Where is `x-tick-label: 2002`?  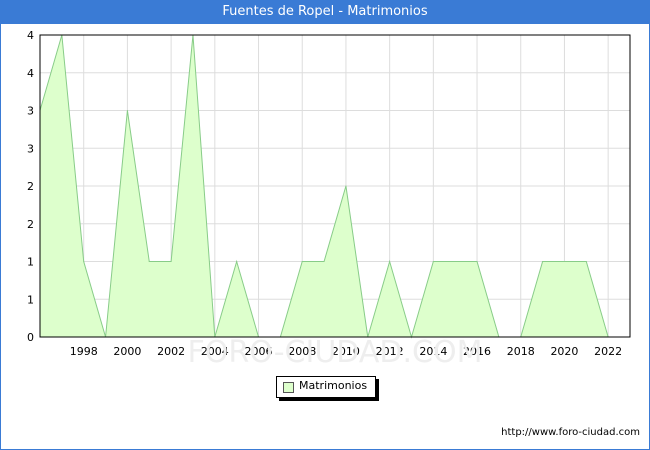 x-tick-label: 2002 is located at coordinates (171, 351).